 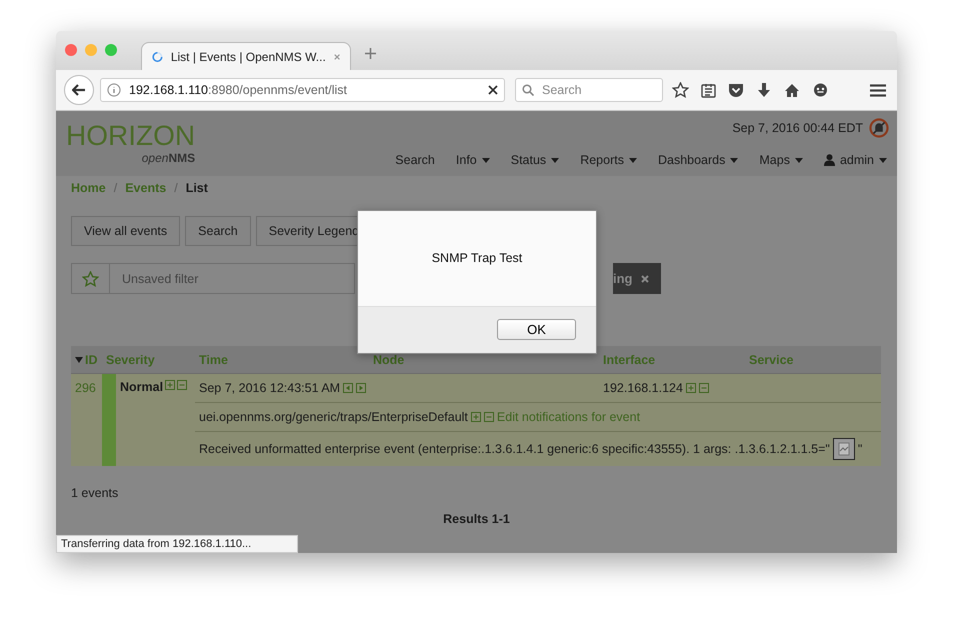 I want to click on nav-link: Info, so click(x=473, y=160).